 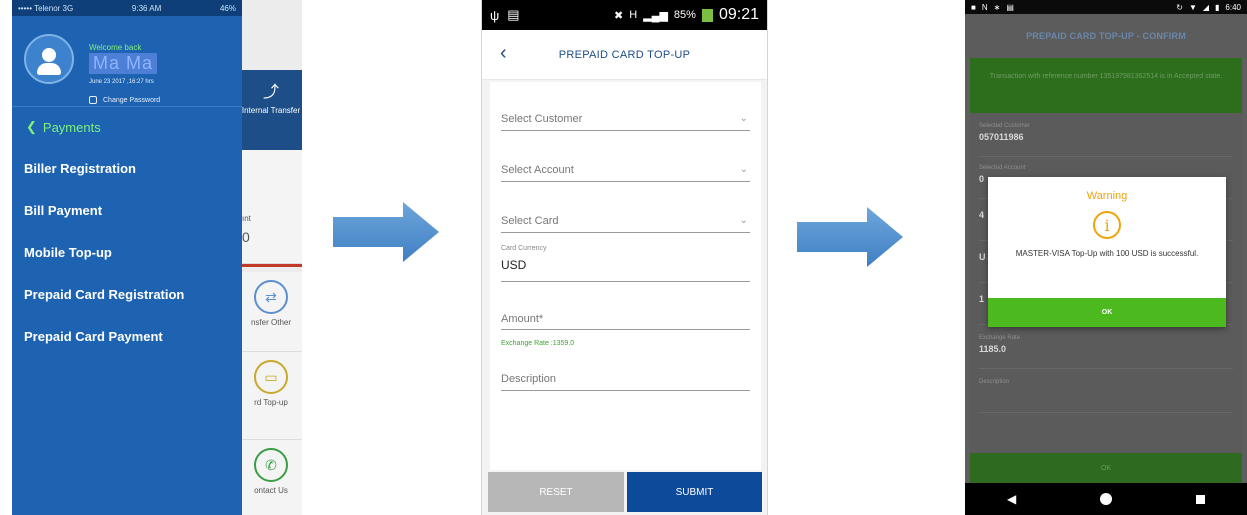 I want to click on submit-button: SUBMIT, so click(x=694, y=492).